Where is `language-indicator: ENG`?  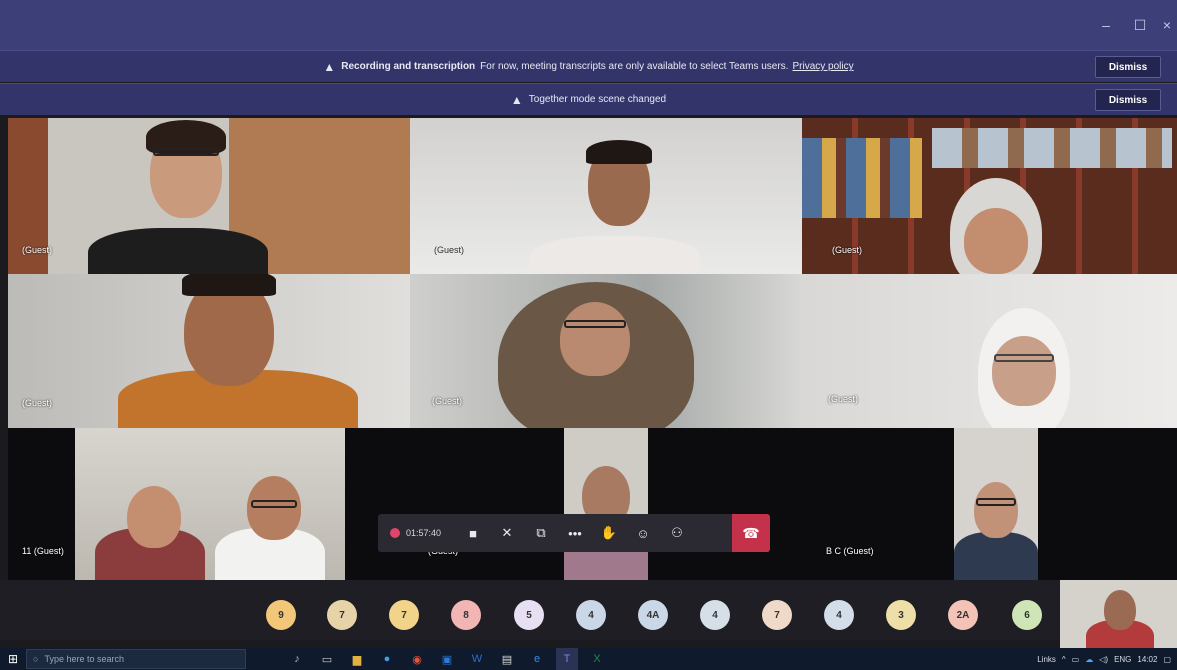 language-indicator: ENG is located at coordinates (1122, 659).